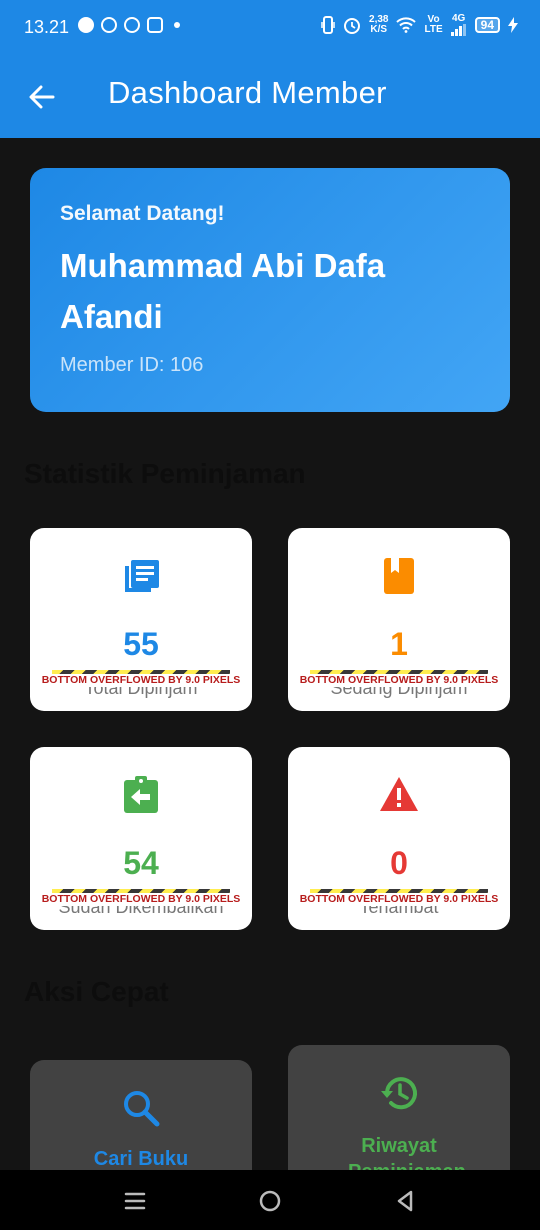 This screenshot has width=540, height=1230. Describe the element at coordinates (141, 863) in the screenshot. I see `stat-value: 54` at that location.